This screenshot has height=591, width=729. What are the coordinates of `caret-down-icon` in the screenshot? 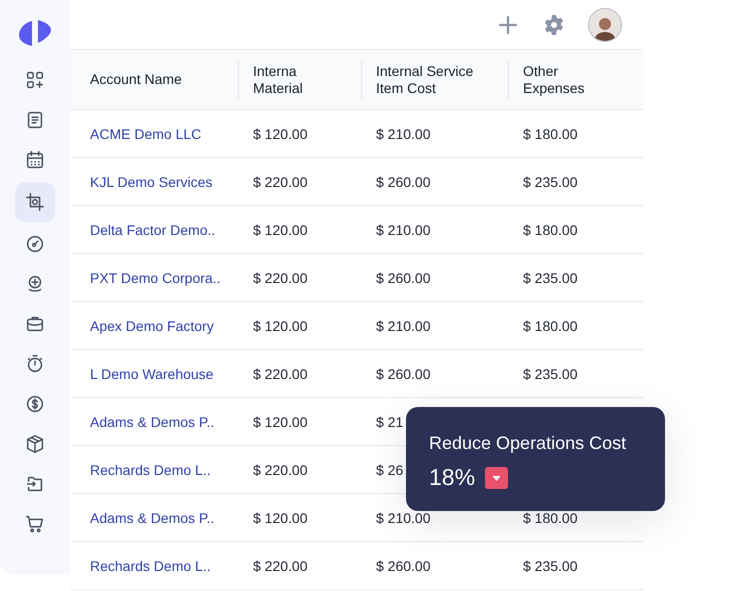 It's located at (496, 477).